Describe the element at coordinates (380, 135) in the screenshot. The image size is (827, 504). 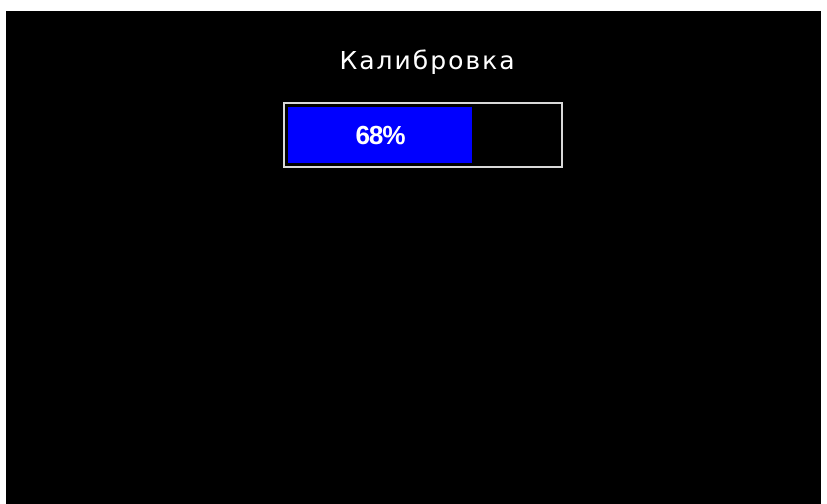
I see `progress-percent-label: 68%` at that location.